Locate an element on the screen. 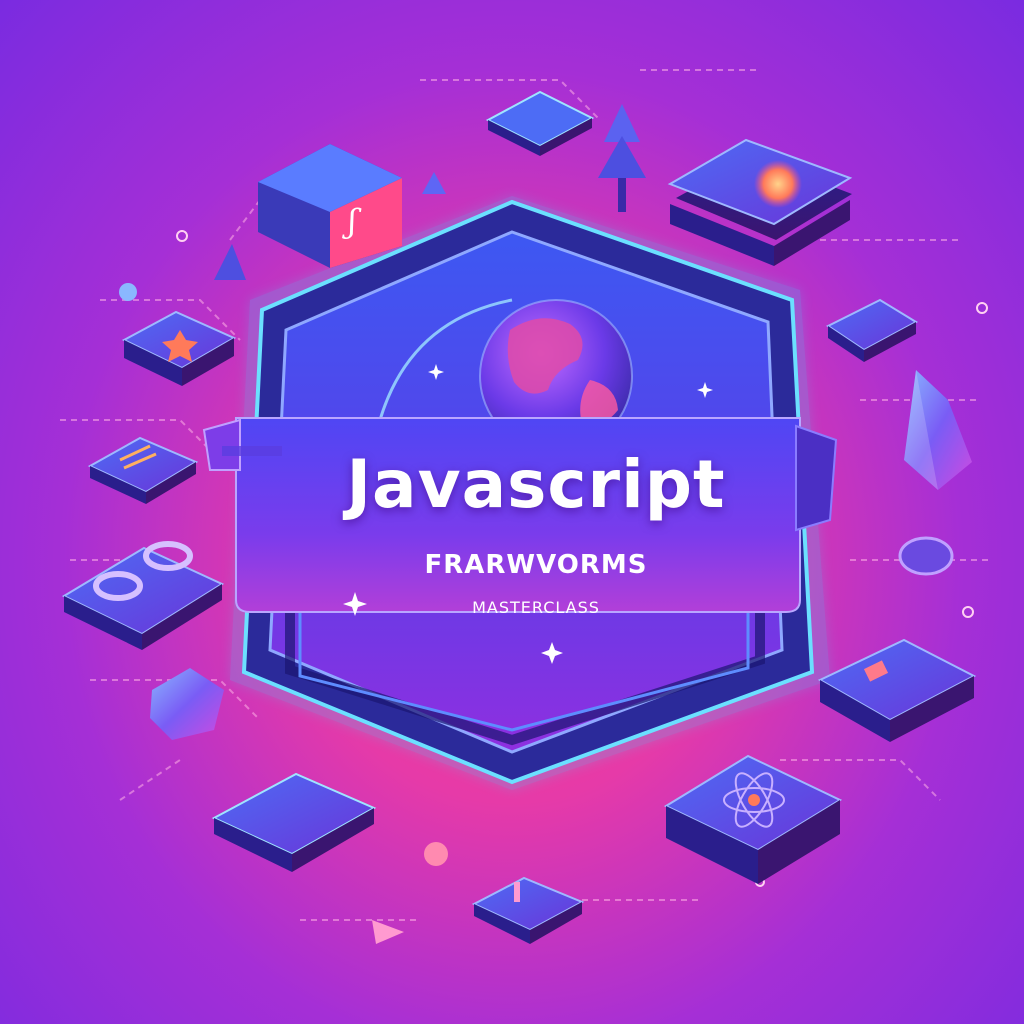 The height and width of the screenshot is (1024, 1024). banner-subtitle: FRARWVORMS is located at coordinates (536, 565).